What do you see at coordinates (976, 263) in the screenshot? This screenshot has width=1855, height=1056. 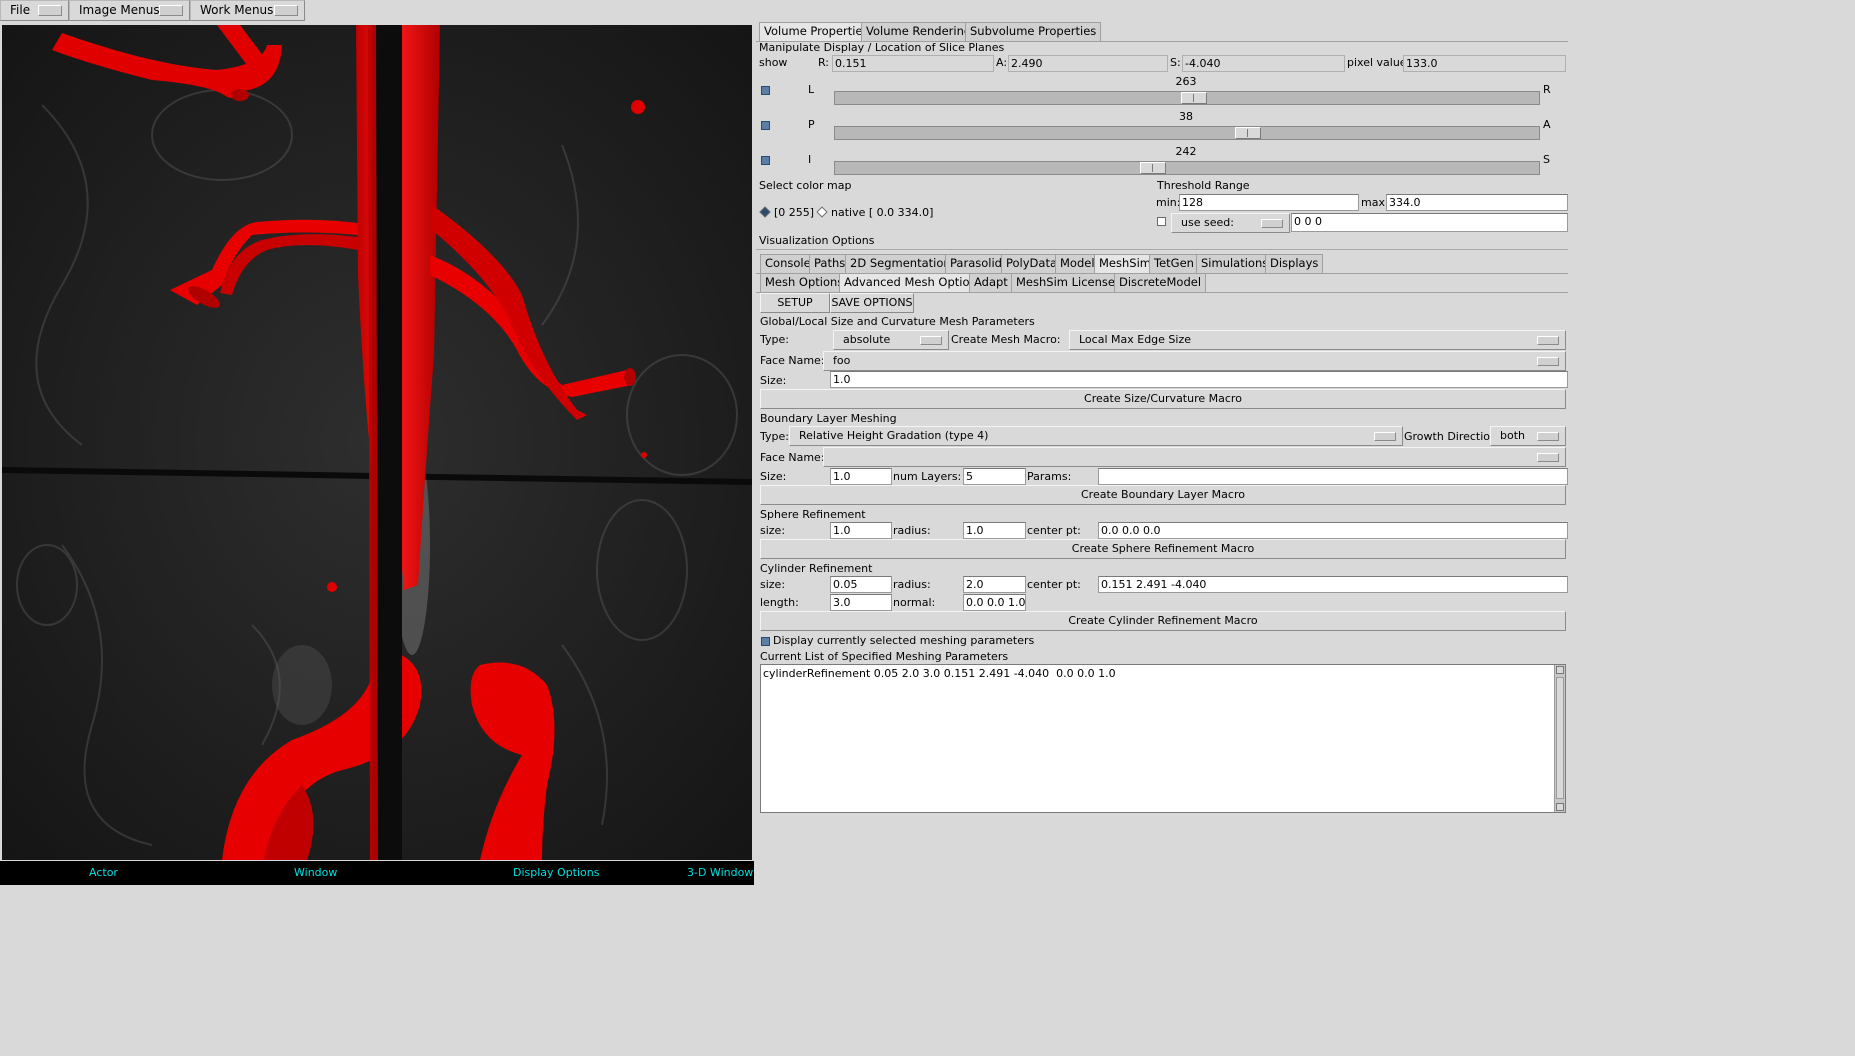 I see `tab-parasolid: Parasolid` at bounding box center [976, 263].